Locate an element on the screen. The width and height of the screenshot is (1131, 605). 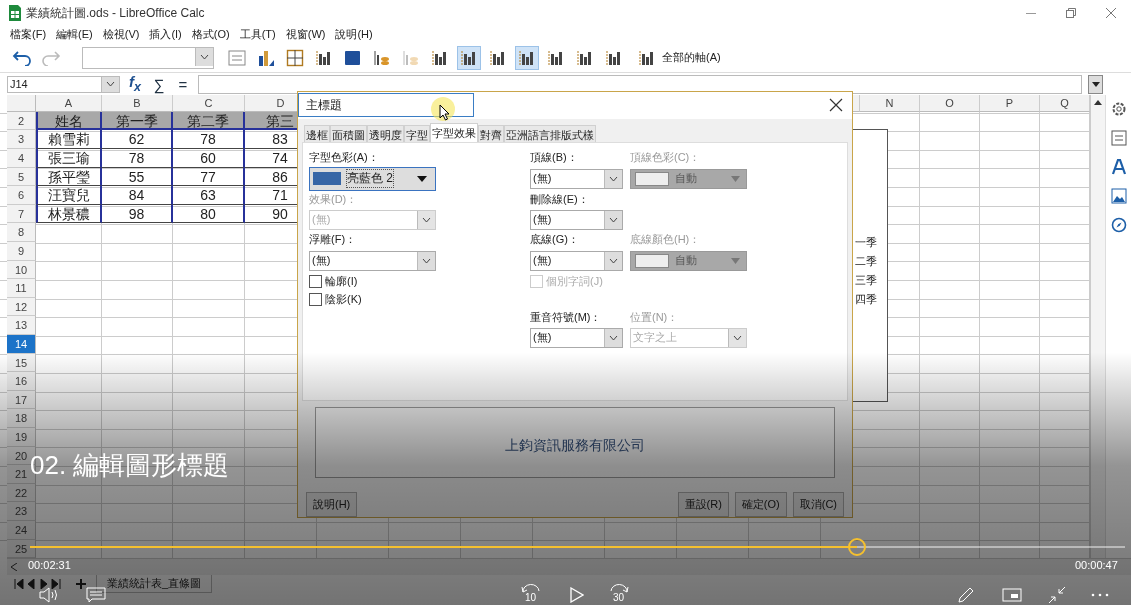
row-header: 13 is located at coordinates (21, 325).